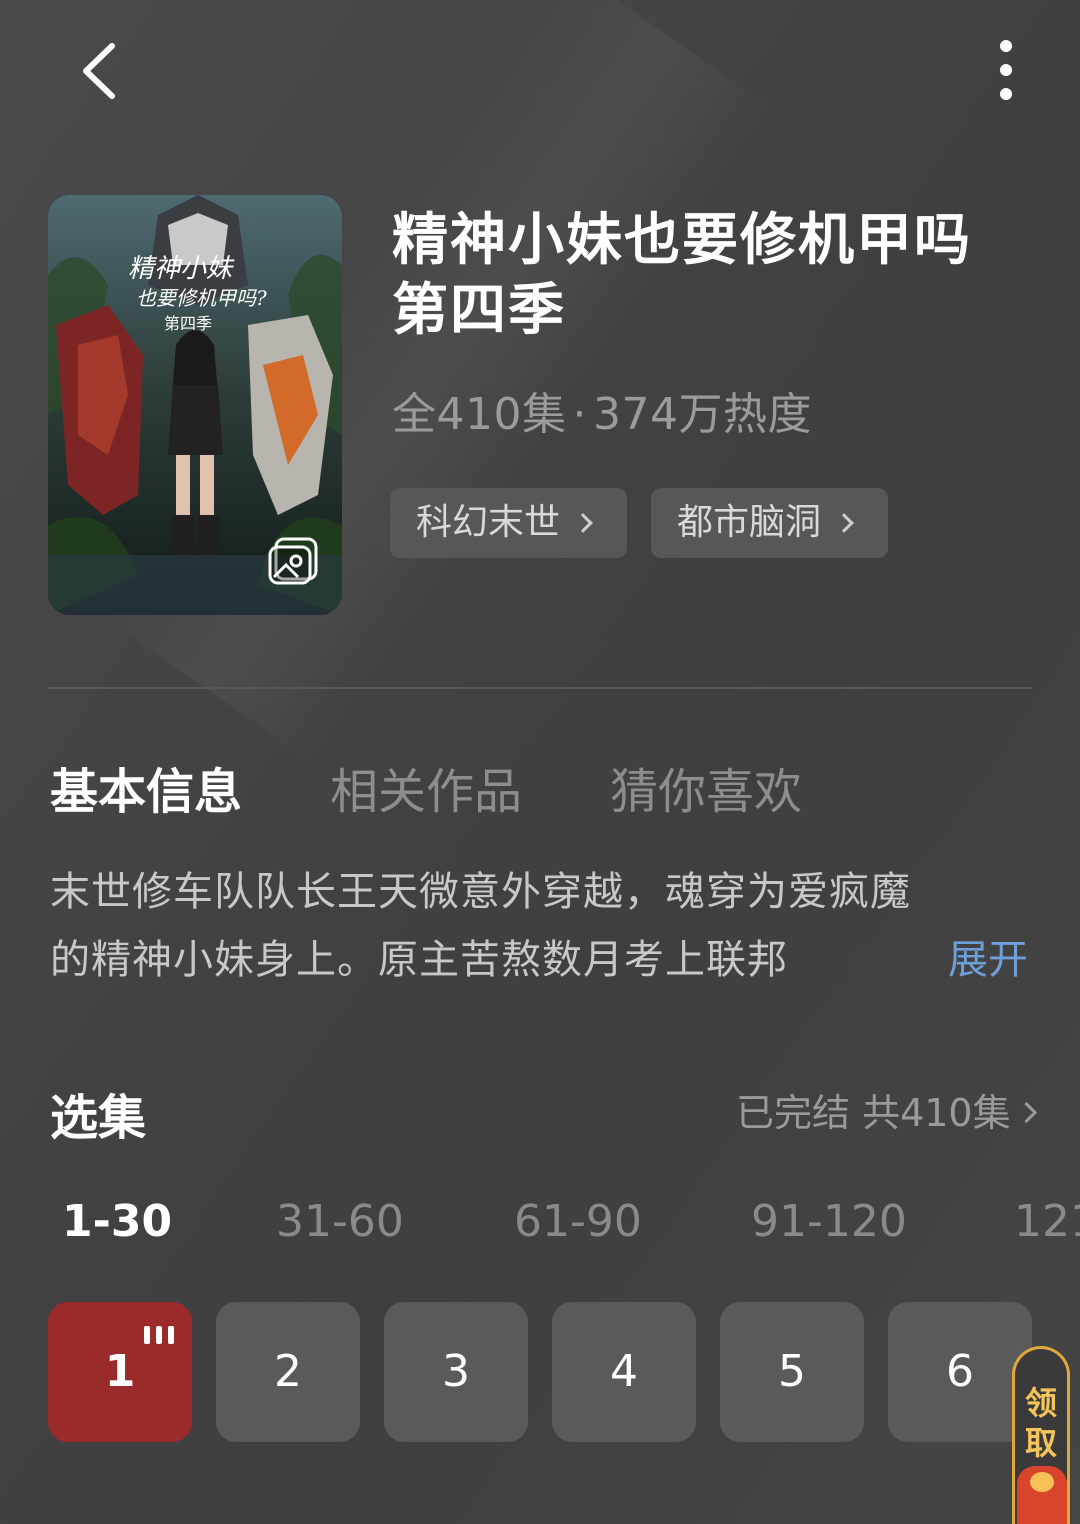  What do you see at coordinates (160, 1333) in the screenshot?
I see `playing-indicator-icon` at bounding box center [160, 1333].